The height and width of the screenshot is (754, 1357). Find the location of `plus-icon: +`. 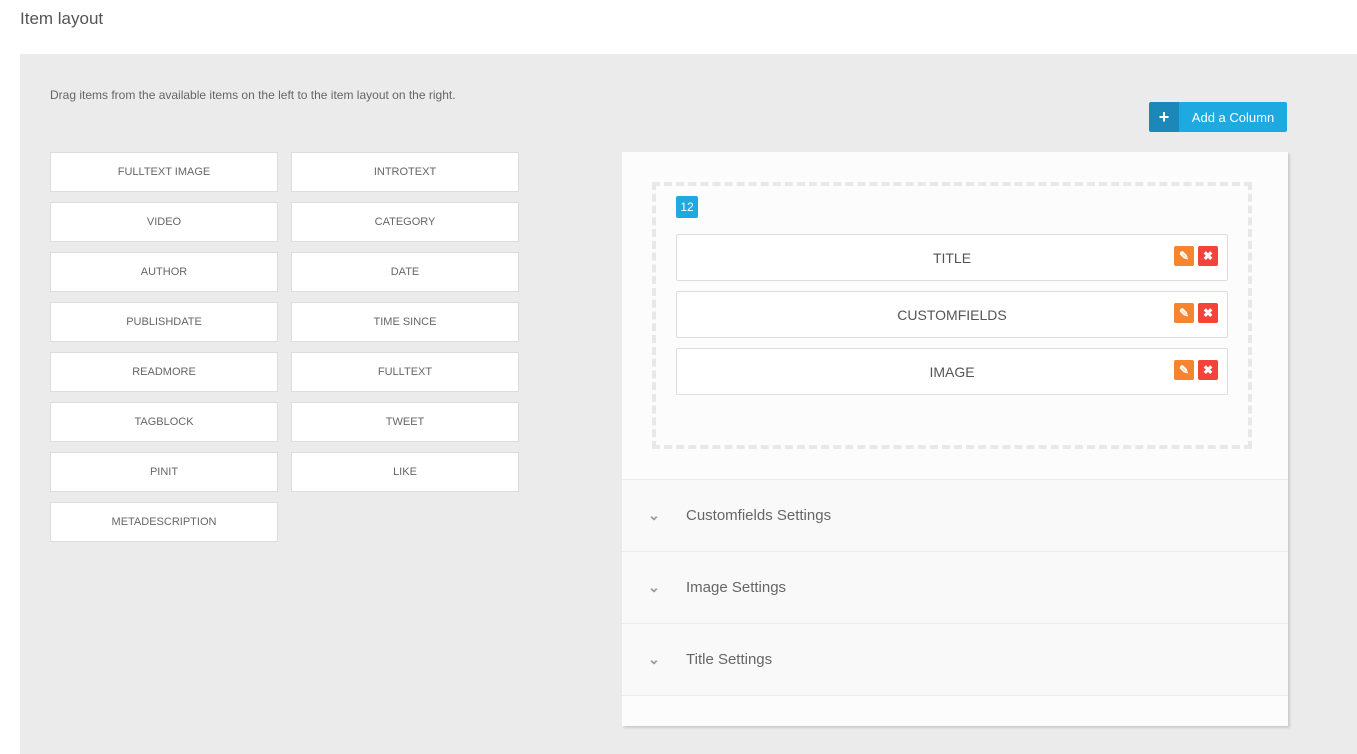

plus-icon: + is located at coordinates (1164, 117).